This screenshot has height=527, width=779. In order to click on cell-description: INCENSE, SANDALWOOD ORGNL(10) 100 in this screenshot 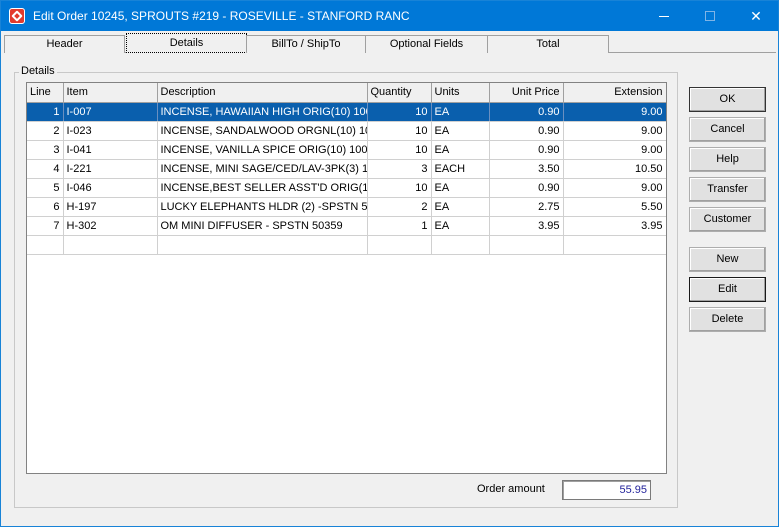, I will do `click(262, 131)`.